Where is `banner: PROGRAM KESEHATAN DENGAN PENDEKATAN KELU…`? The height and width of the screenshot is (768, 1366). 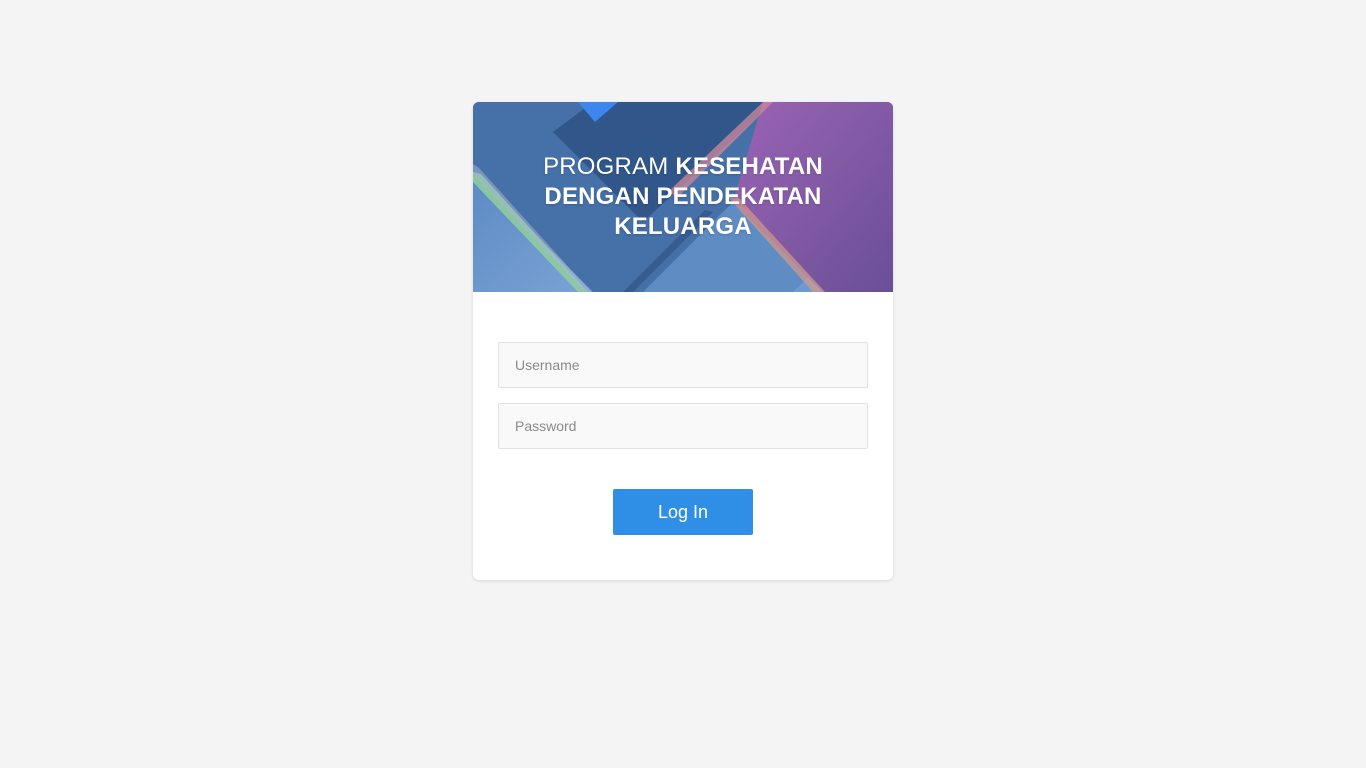 banner: PROGRAM KESEHATAN DENGAN PENDEKATAN KELU… is located at coordinates (683, 197).